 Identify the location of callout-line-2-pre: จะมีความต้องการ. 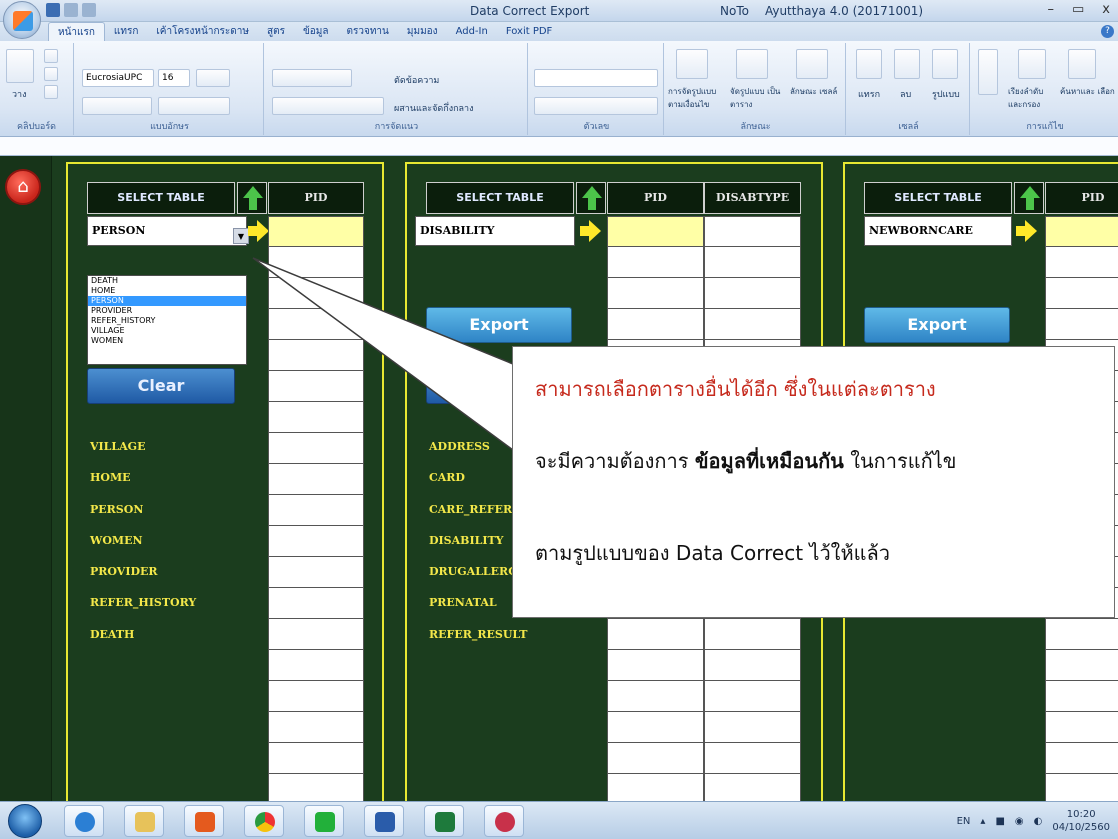
(615, 461).